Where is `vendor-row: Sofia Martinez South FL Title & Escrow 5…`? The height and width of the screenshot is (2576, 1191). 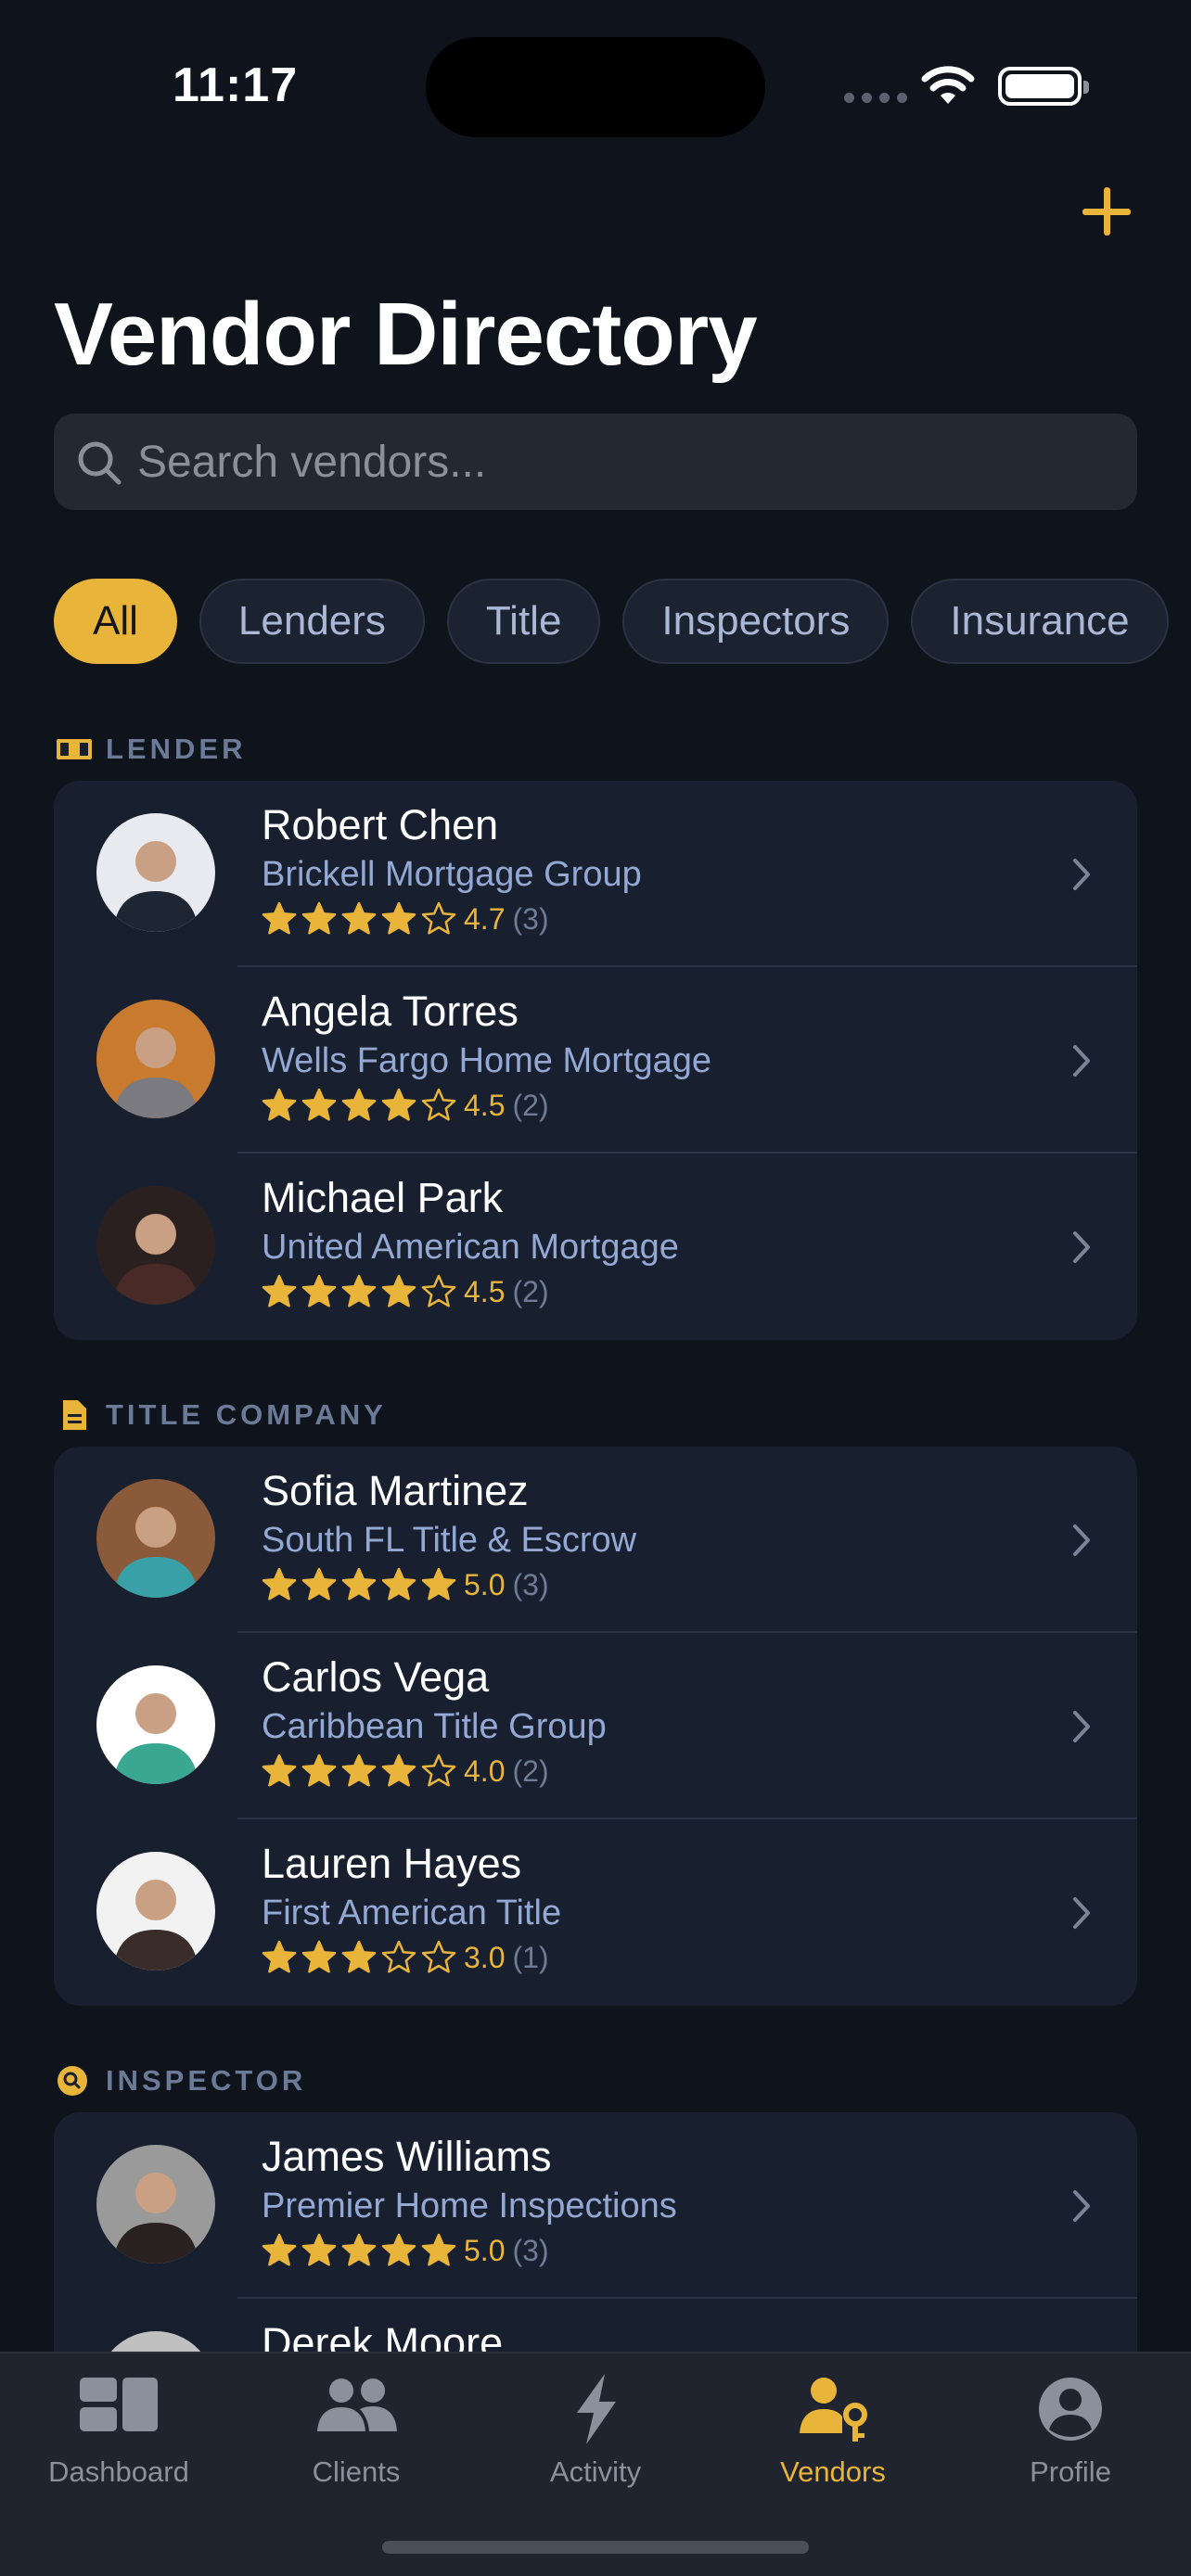 vendor-row: Sofia Martinez South FL Title & Escrow 5… is located at coordinates (595, 1540).